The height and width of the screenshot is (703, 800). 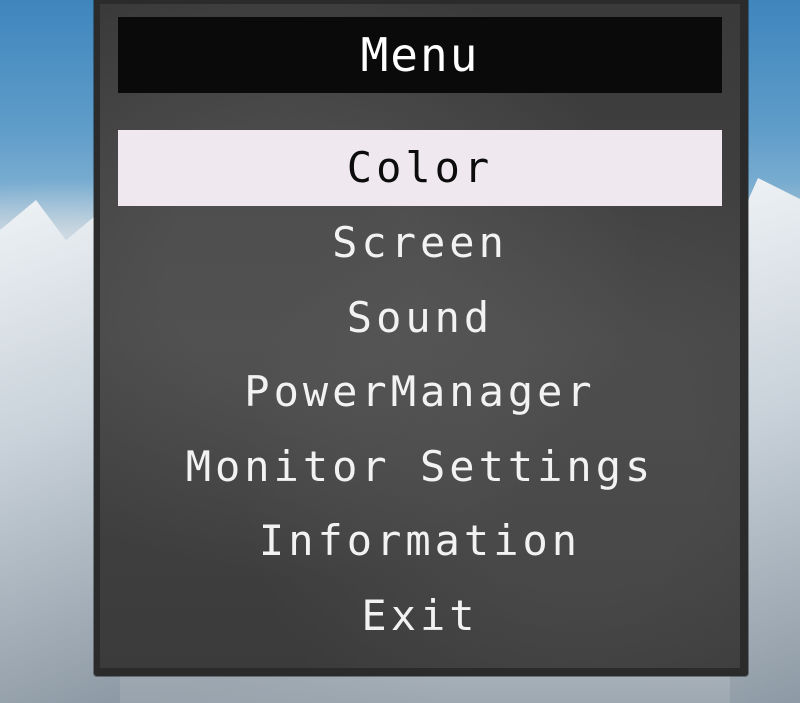 I want to click on menu-item-color: Color, so click(x=420, y=168).